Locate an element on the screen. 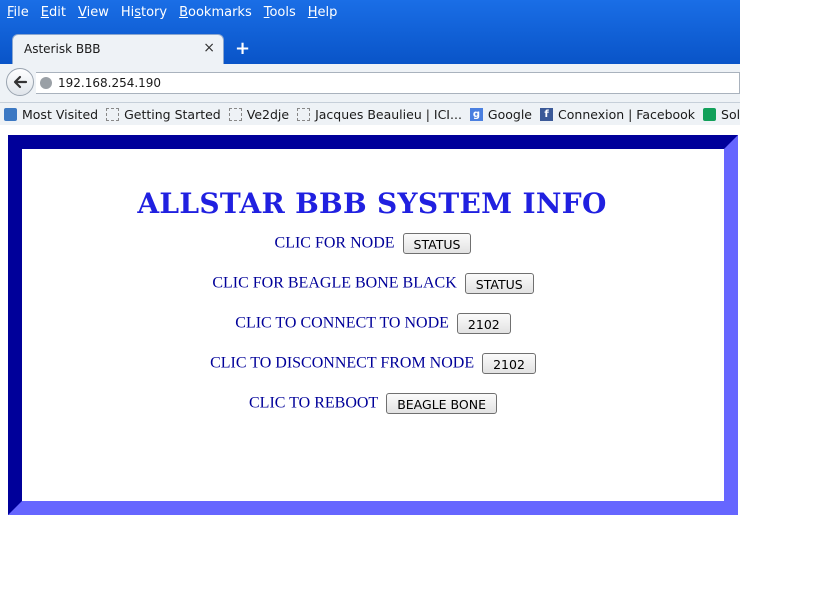 The image size is (816, 612). row-label: CLIC TO DISCONNECT FROM NODE is located at coordinates (342, 363).